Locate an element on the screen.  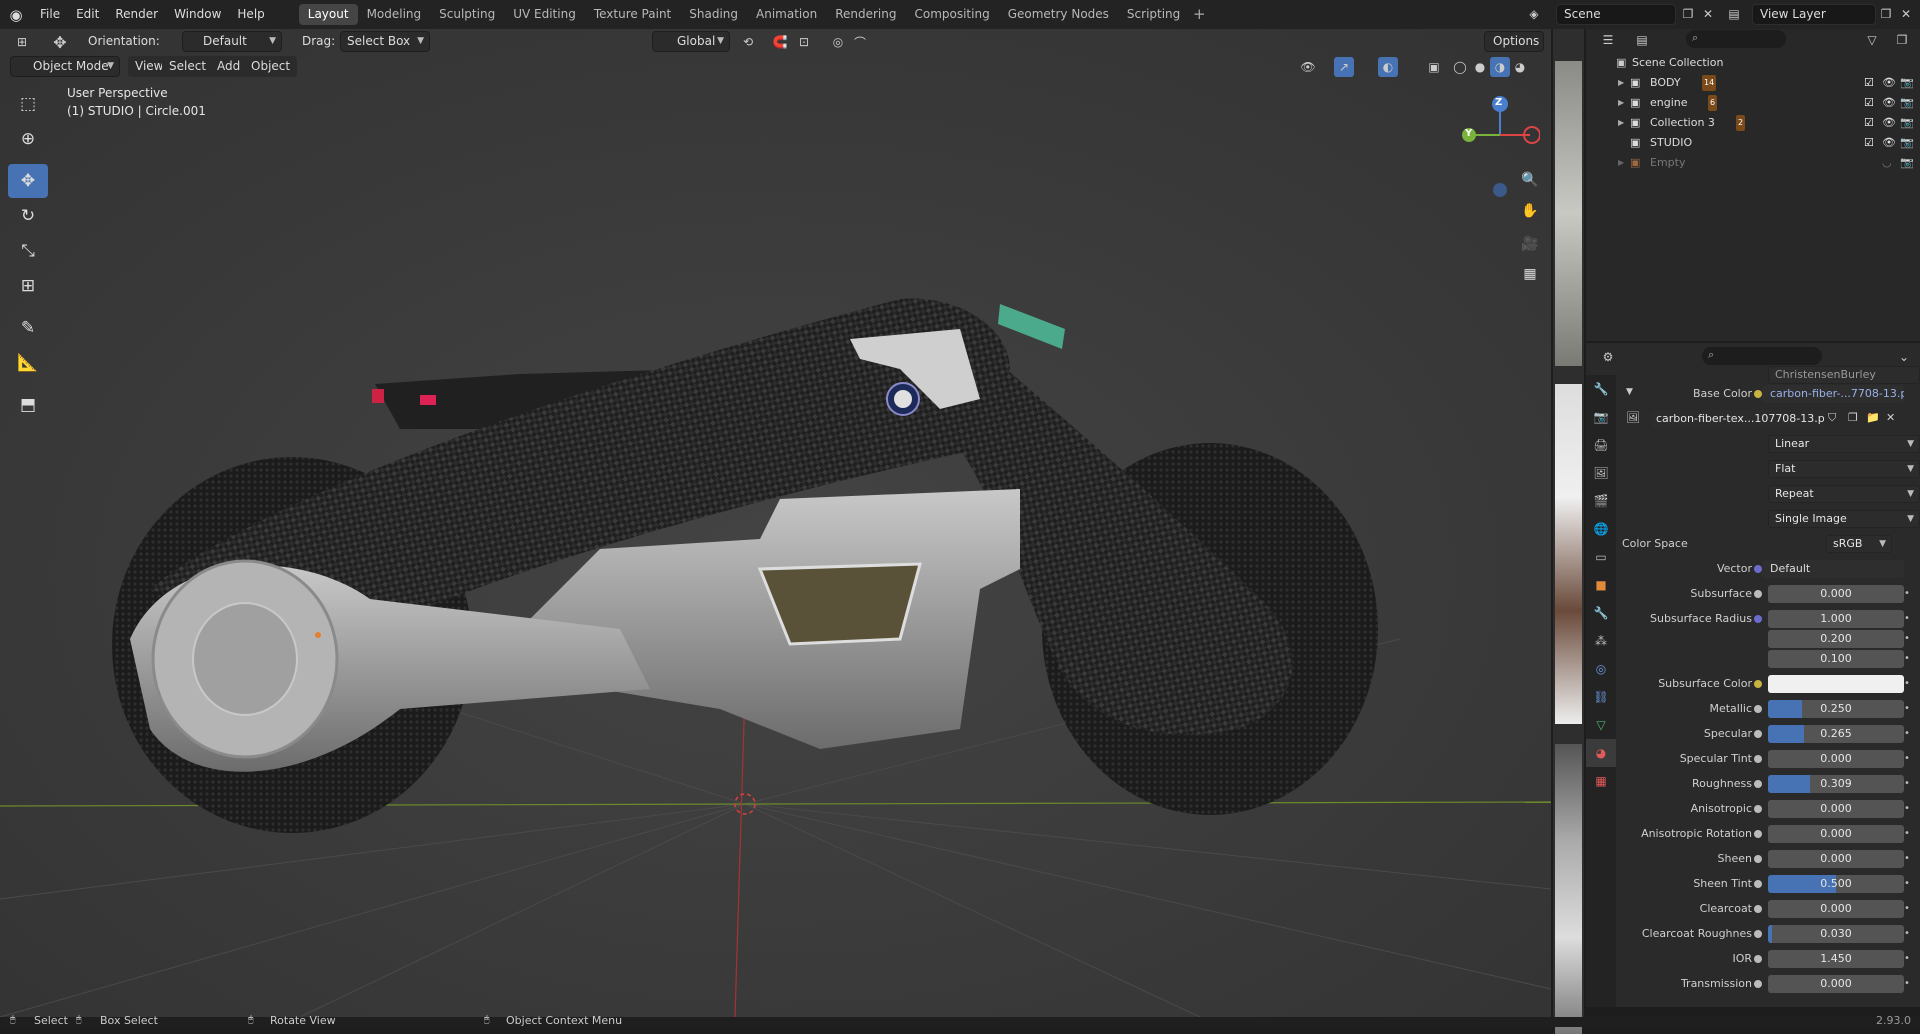
material-input-row: Anisotropic 0.000 • is located at coordinates (1768, 809).